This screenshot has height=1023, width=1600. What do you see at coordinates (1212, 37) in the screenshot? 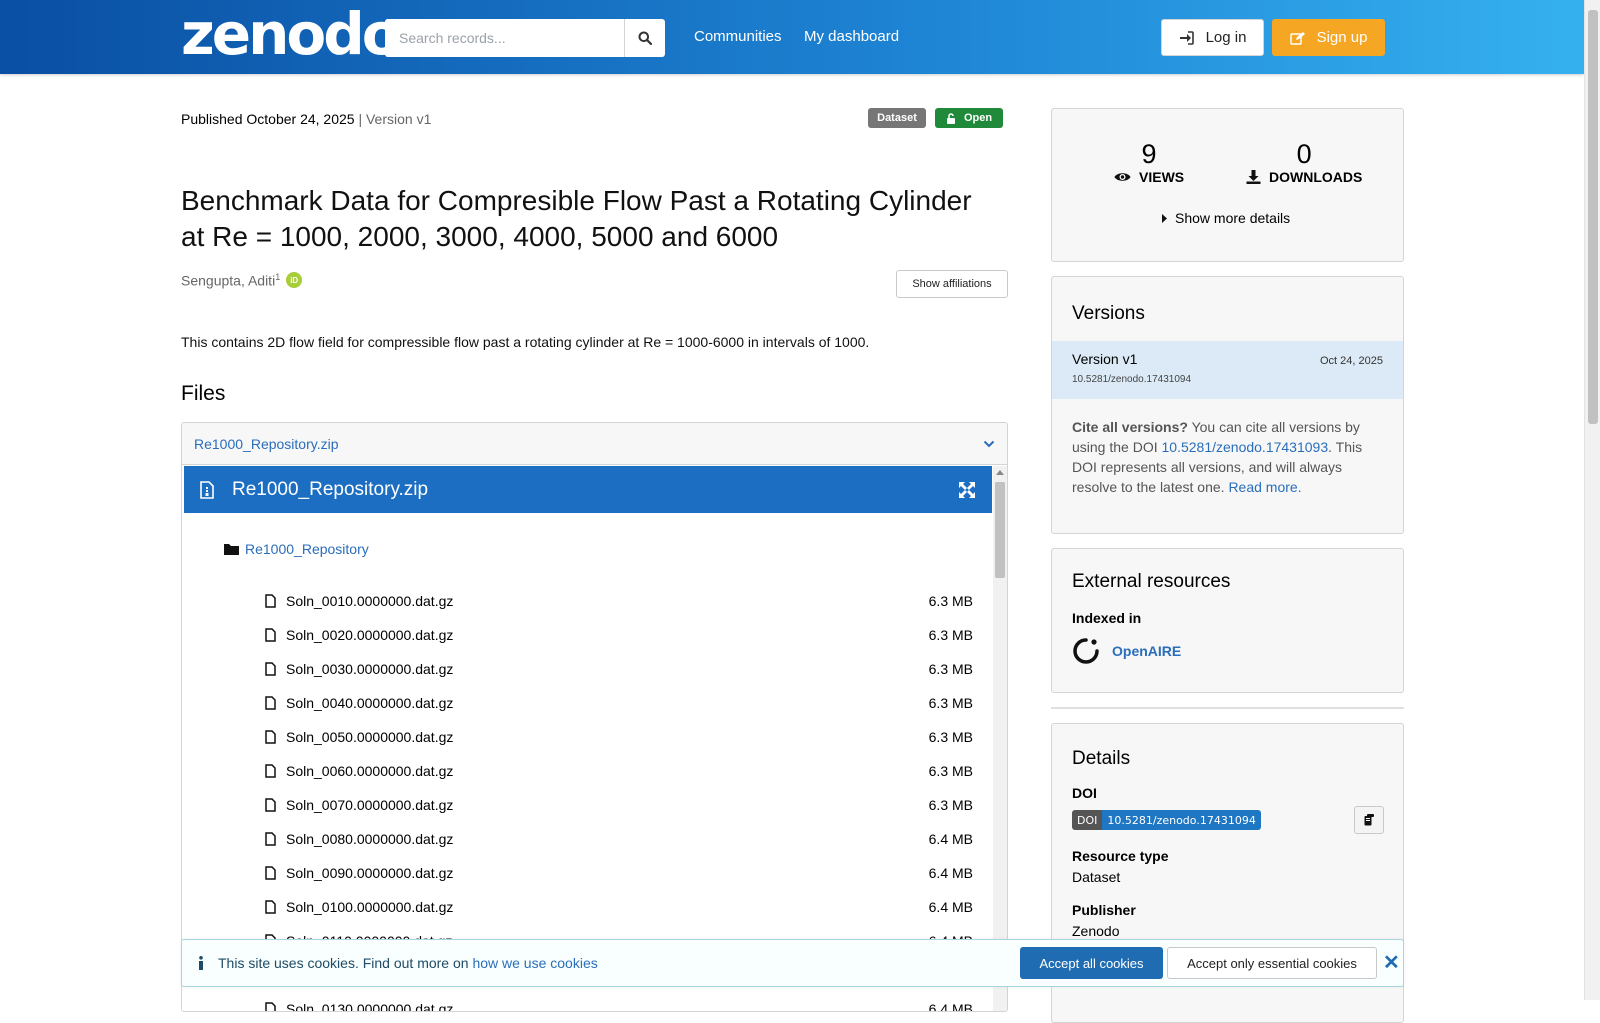
I see `login-button: Log in` at bounding box center [1212, 37].